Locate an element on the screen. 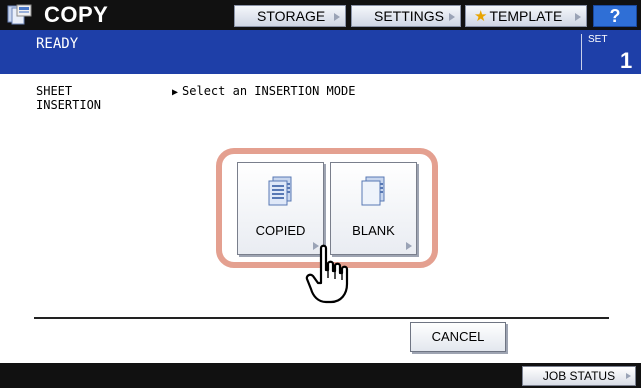 Image resolution: width=641 pixels, height=388 pixels. blank-label: BLANK is located at coordinates (373, 230).